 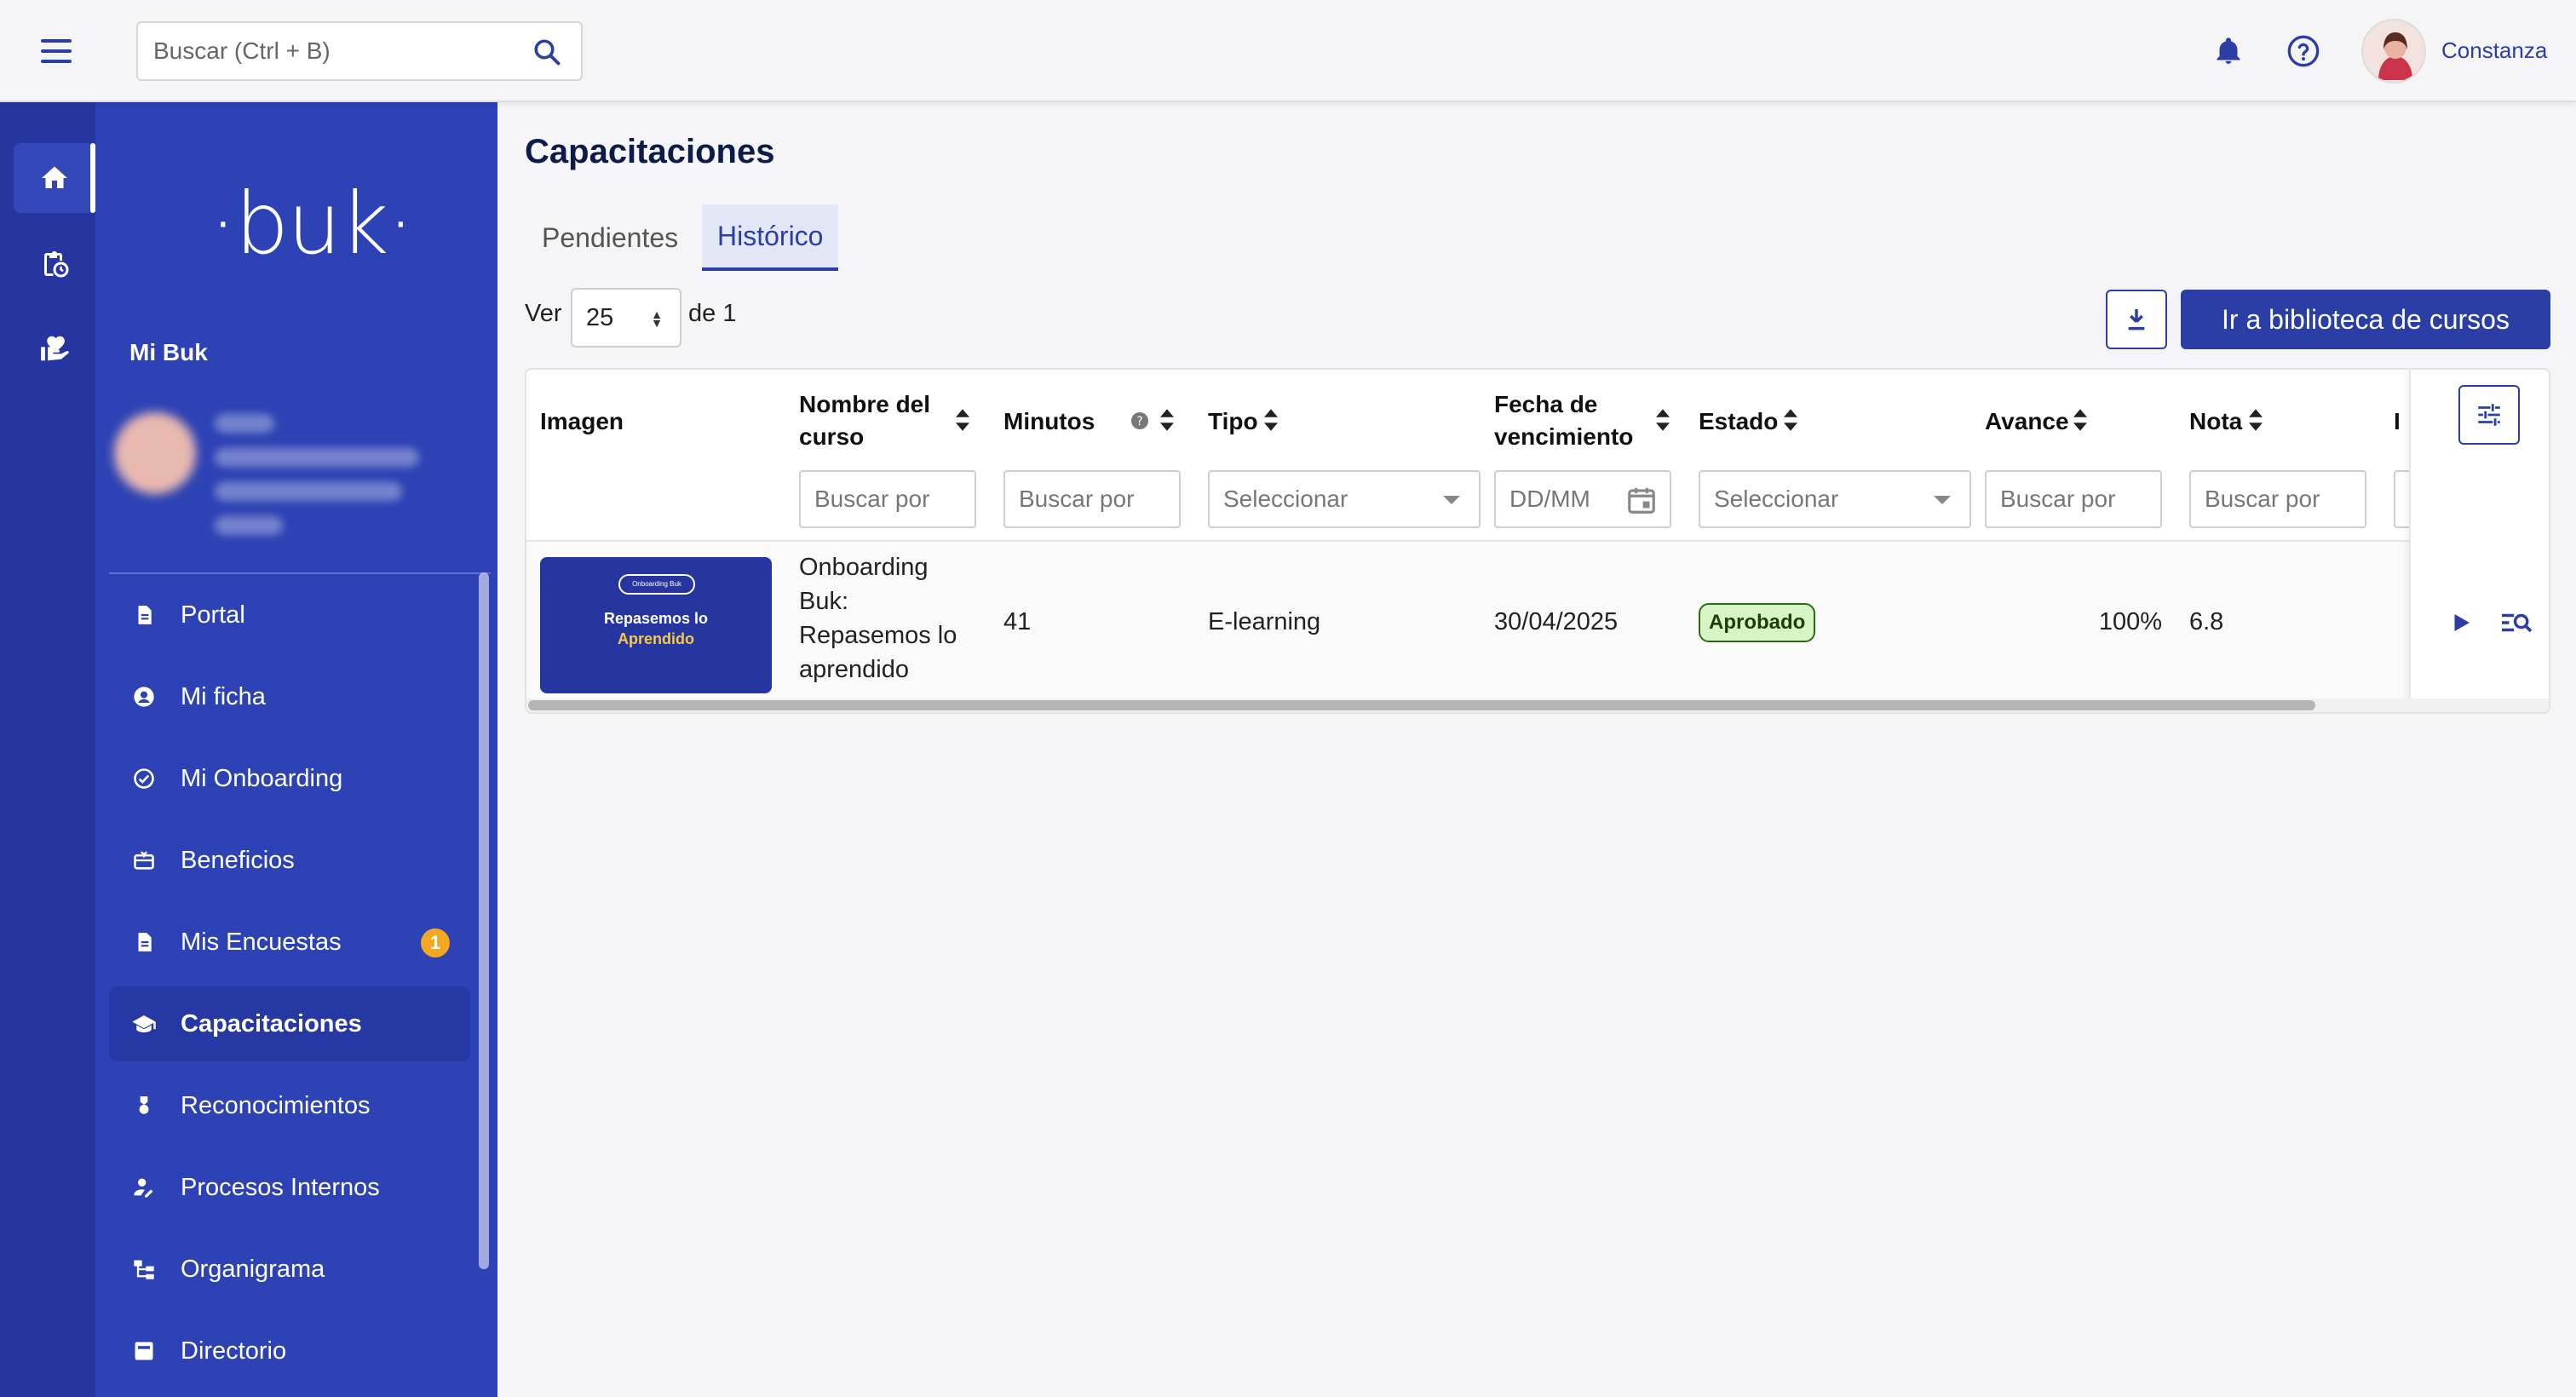 I want to click on sidebar-item-portal: Portal, so click(x=290, y=615).